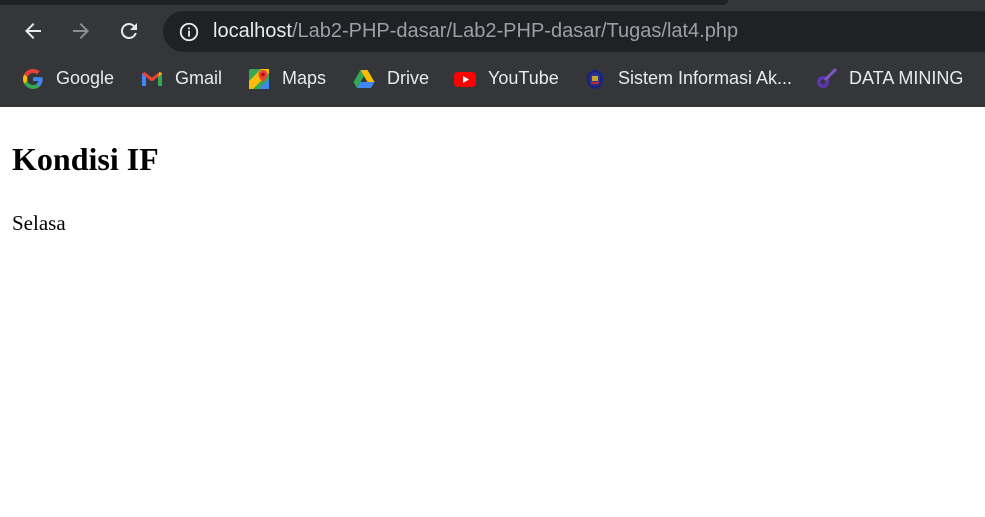 The height and width of the screenshot is (517, 985). I want to click on page-text: Selasa, so click(39, 223).